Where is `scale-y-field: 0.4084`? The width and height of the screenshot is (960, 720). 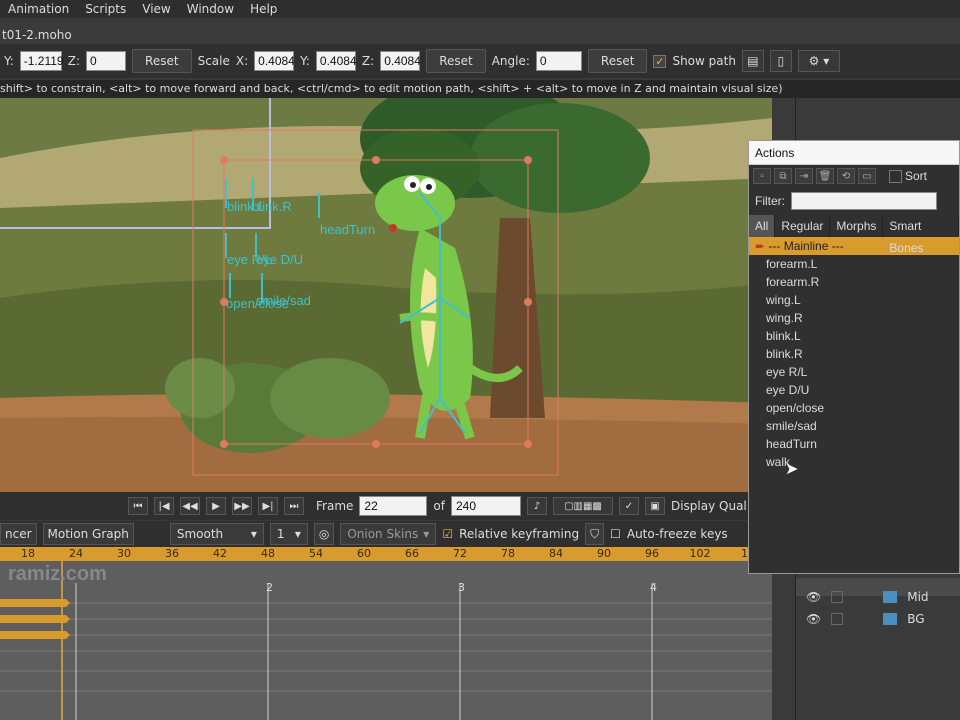
scale-y-field: 0.4084 is located at coordinates (336, 61).